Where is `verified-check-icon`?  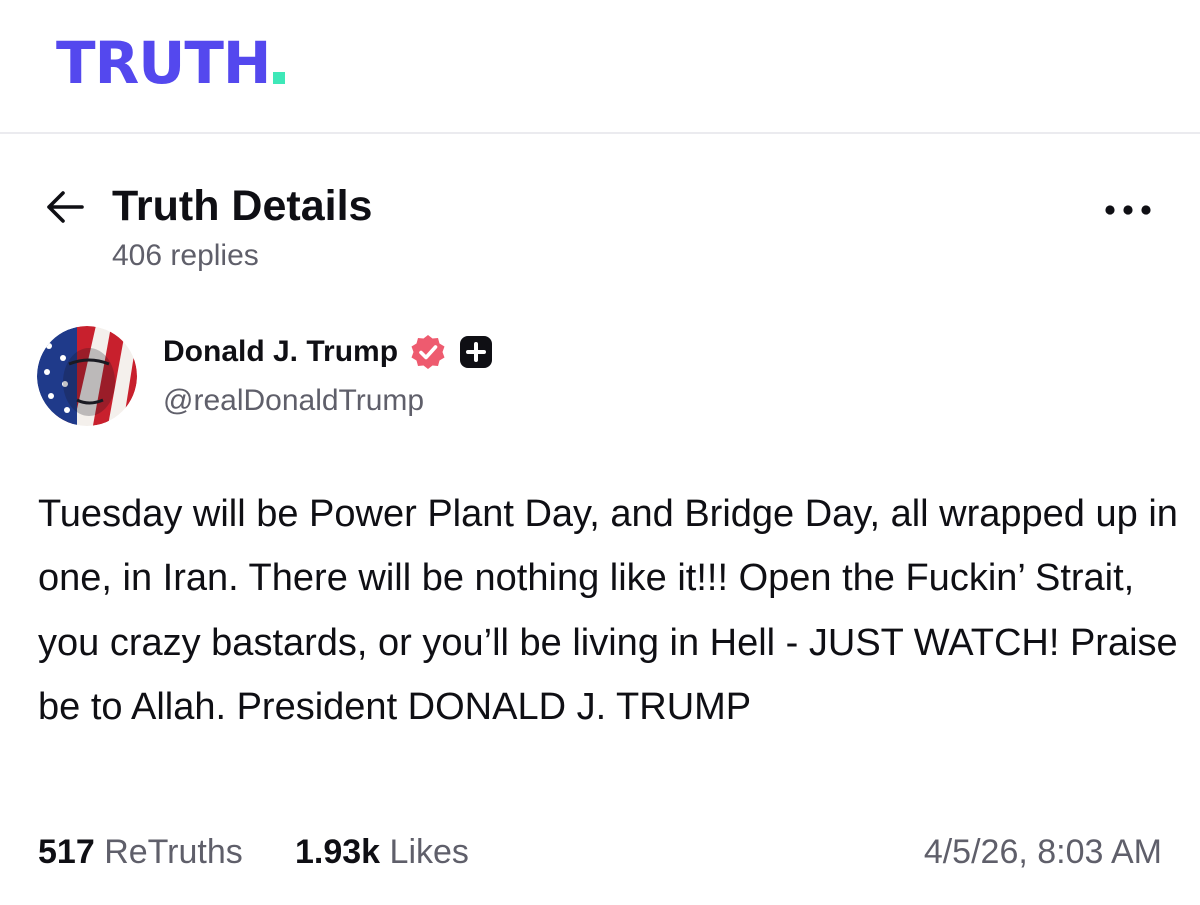
verified-check-icon is located at coordinates (428, 352).